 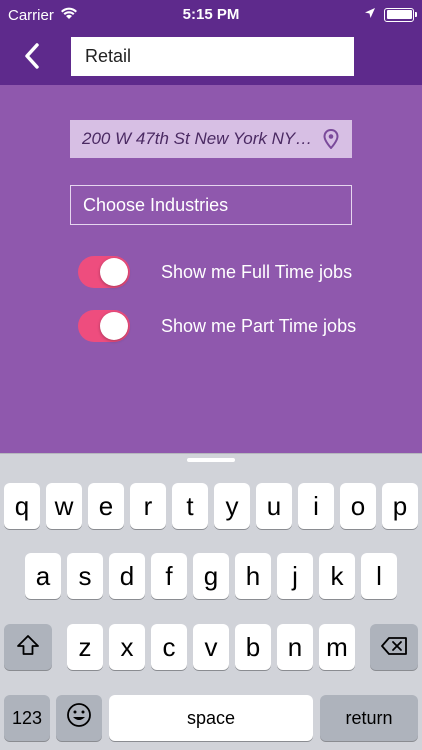 I want to click on key-y: y, so click(x=232, y=506).